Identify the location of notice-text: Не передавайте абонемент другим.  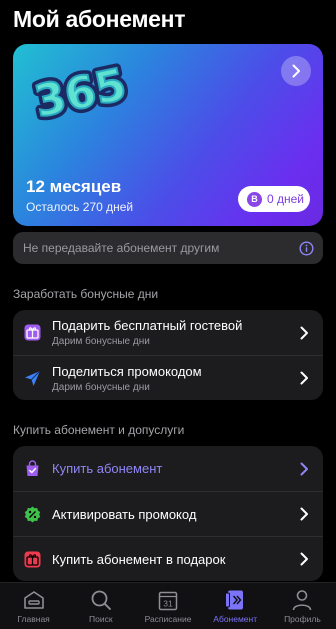
(121, 248).